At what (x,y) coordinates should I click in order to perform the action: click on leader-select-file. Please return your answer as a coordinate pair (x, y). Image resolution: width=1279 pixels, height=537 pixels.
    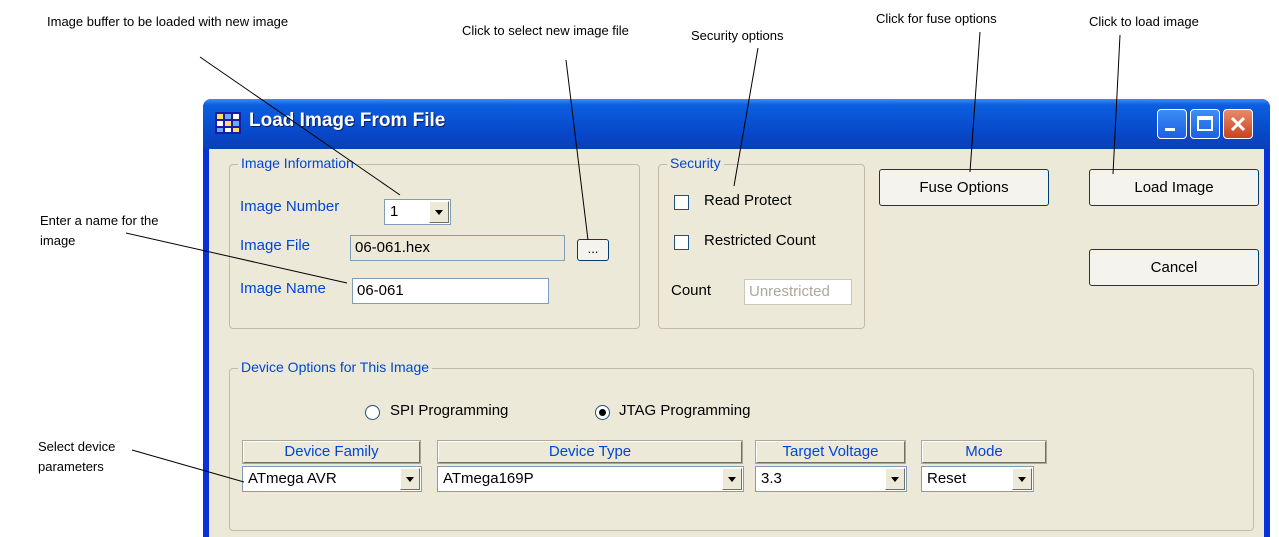
    Looking at the image, I should click on (577, 150).